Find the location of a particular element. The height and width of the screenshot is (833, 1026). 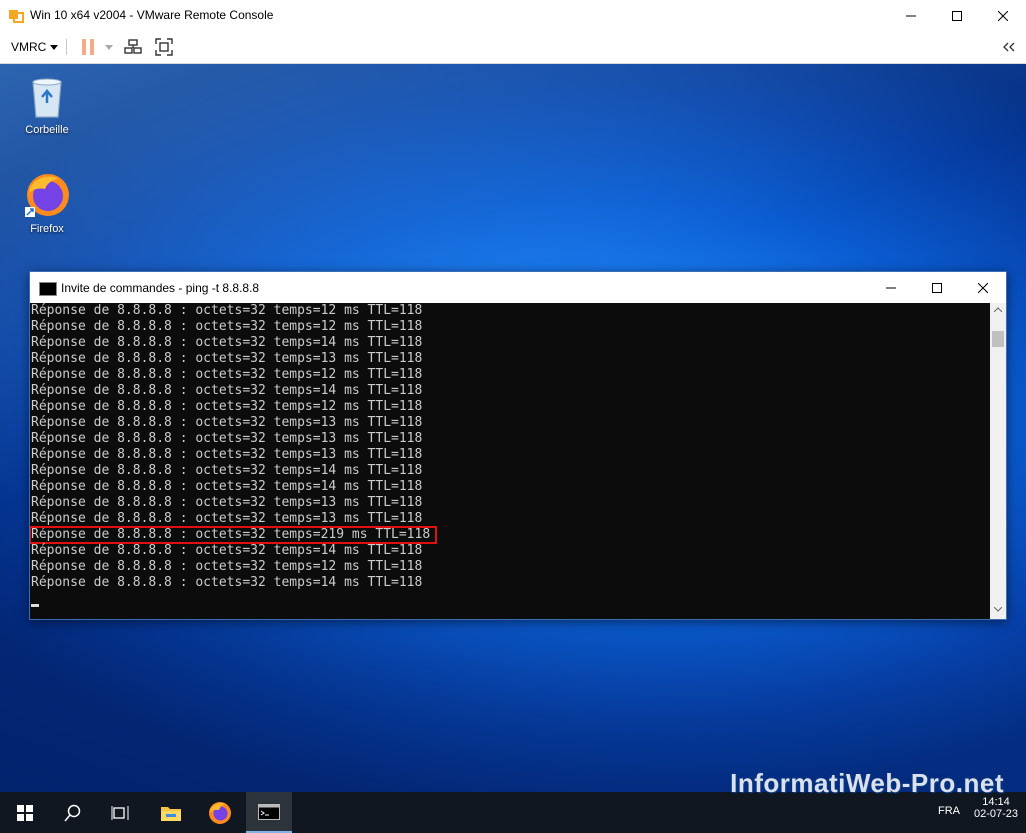

folder-icon is located at coordinates (171, 813).